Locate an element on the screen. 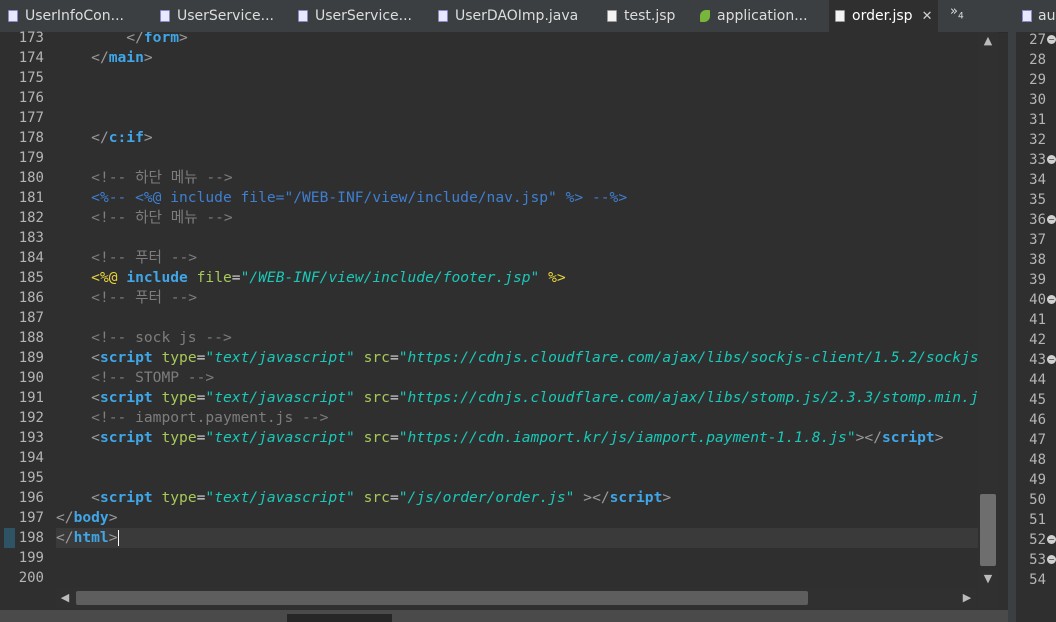 The height and width of the screenshot is (622, 1056). line-number: 189 is located at coordinates (31, 358).